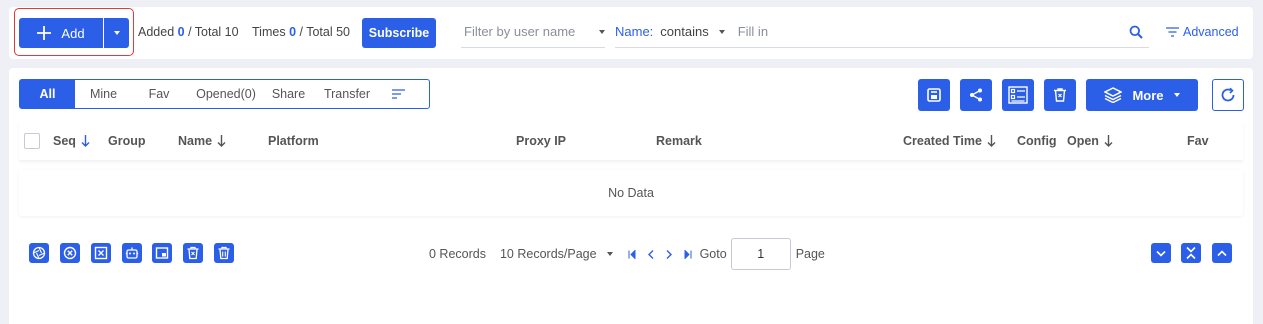  I want to click on layers-icon, so click(1113, 95).